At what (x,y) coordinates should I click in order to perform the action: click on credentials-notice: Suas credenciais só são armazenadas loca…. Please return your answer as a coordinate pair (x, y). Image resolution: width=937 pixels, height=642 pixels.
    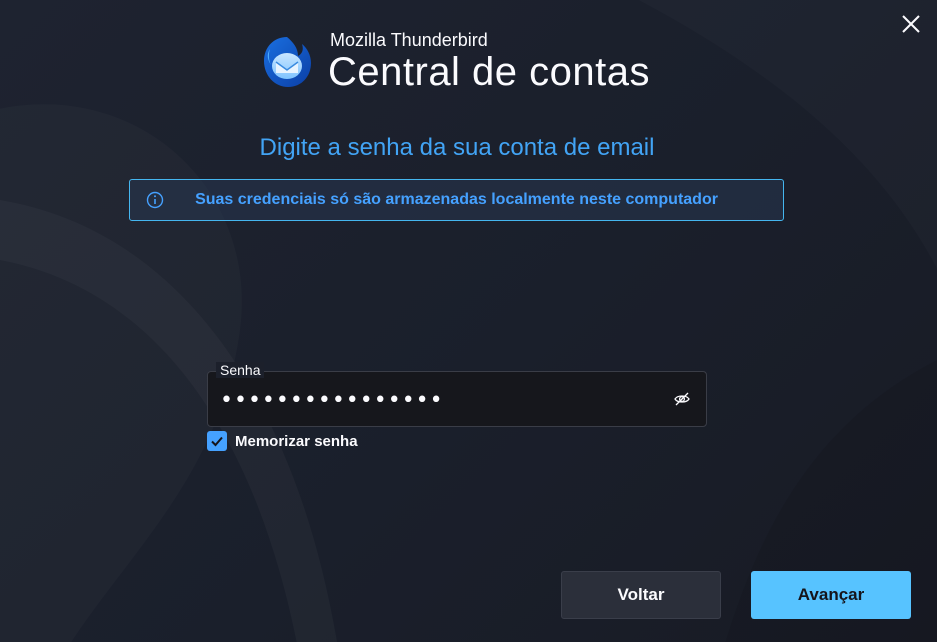
    Looking at the image, I should click on (456, 200).